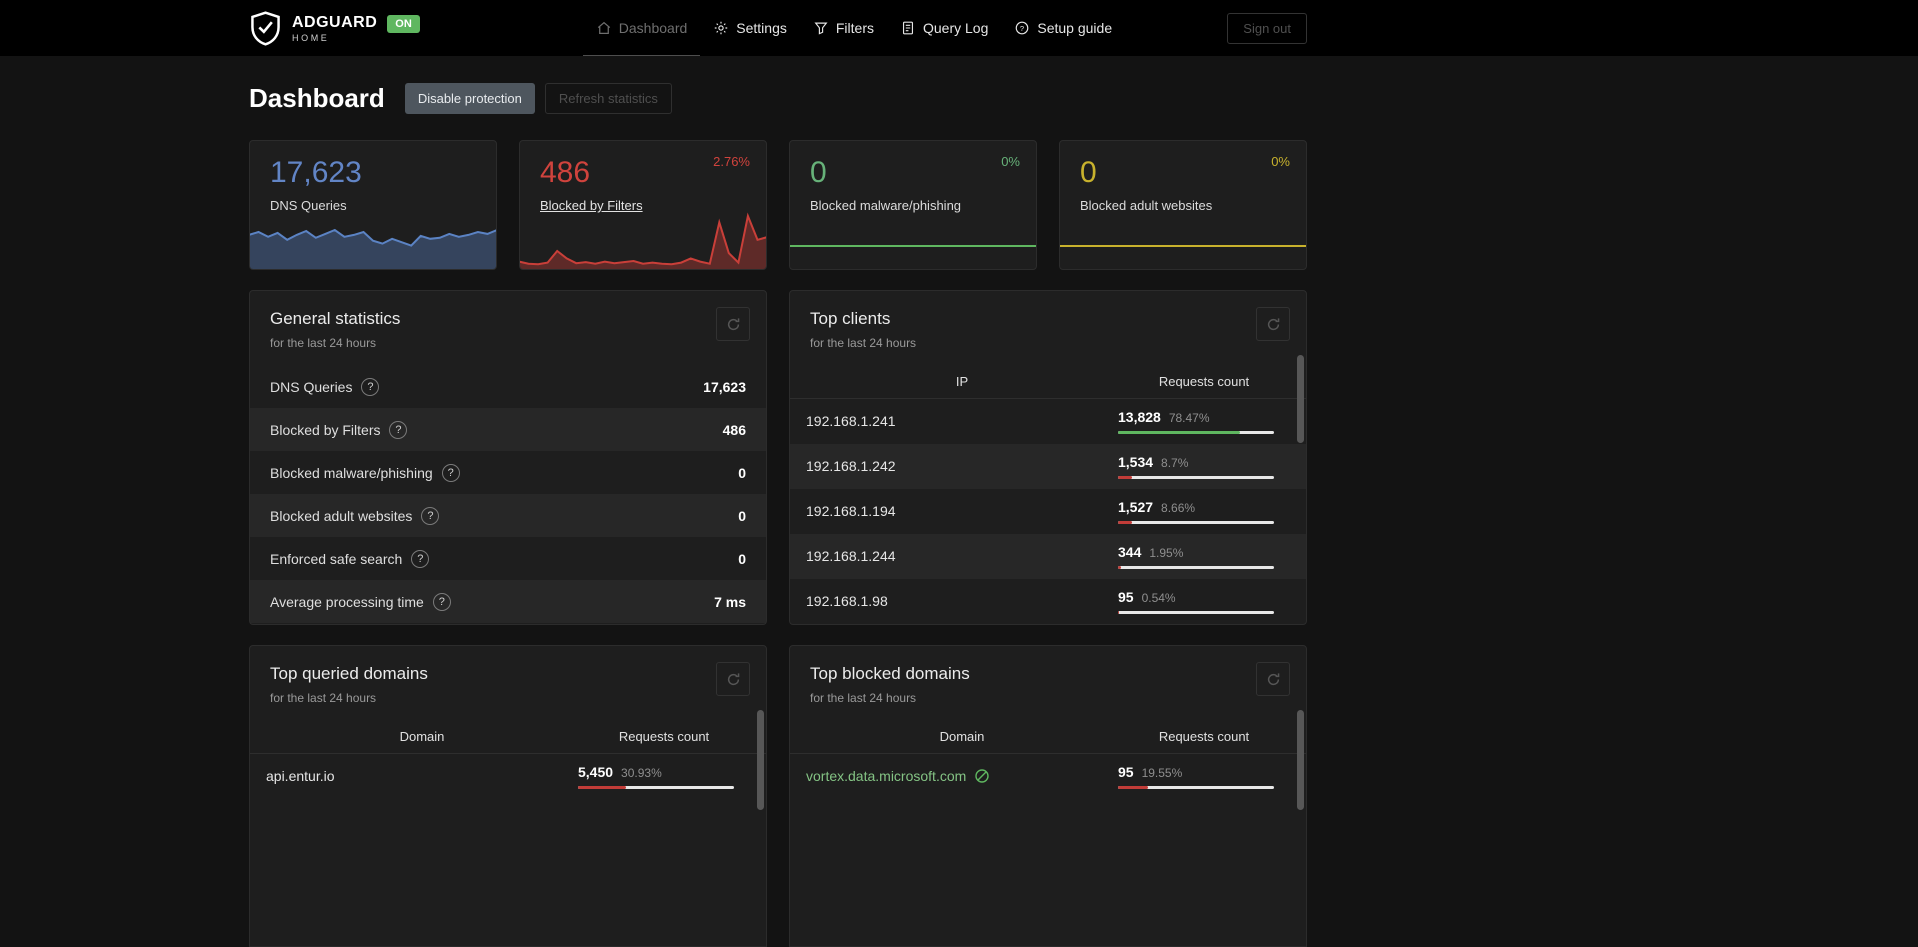  What do you see at coordinates (508, 558) in the screenshot?
I see `stats-row: Enforced safe search ? 0` at bounding box center [508, 558].